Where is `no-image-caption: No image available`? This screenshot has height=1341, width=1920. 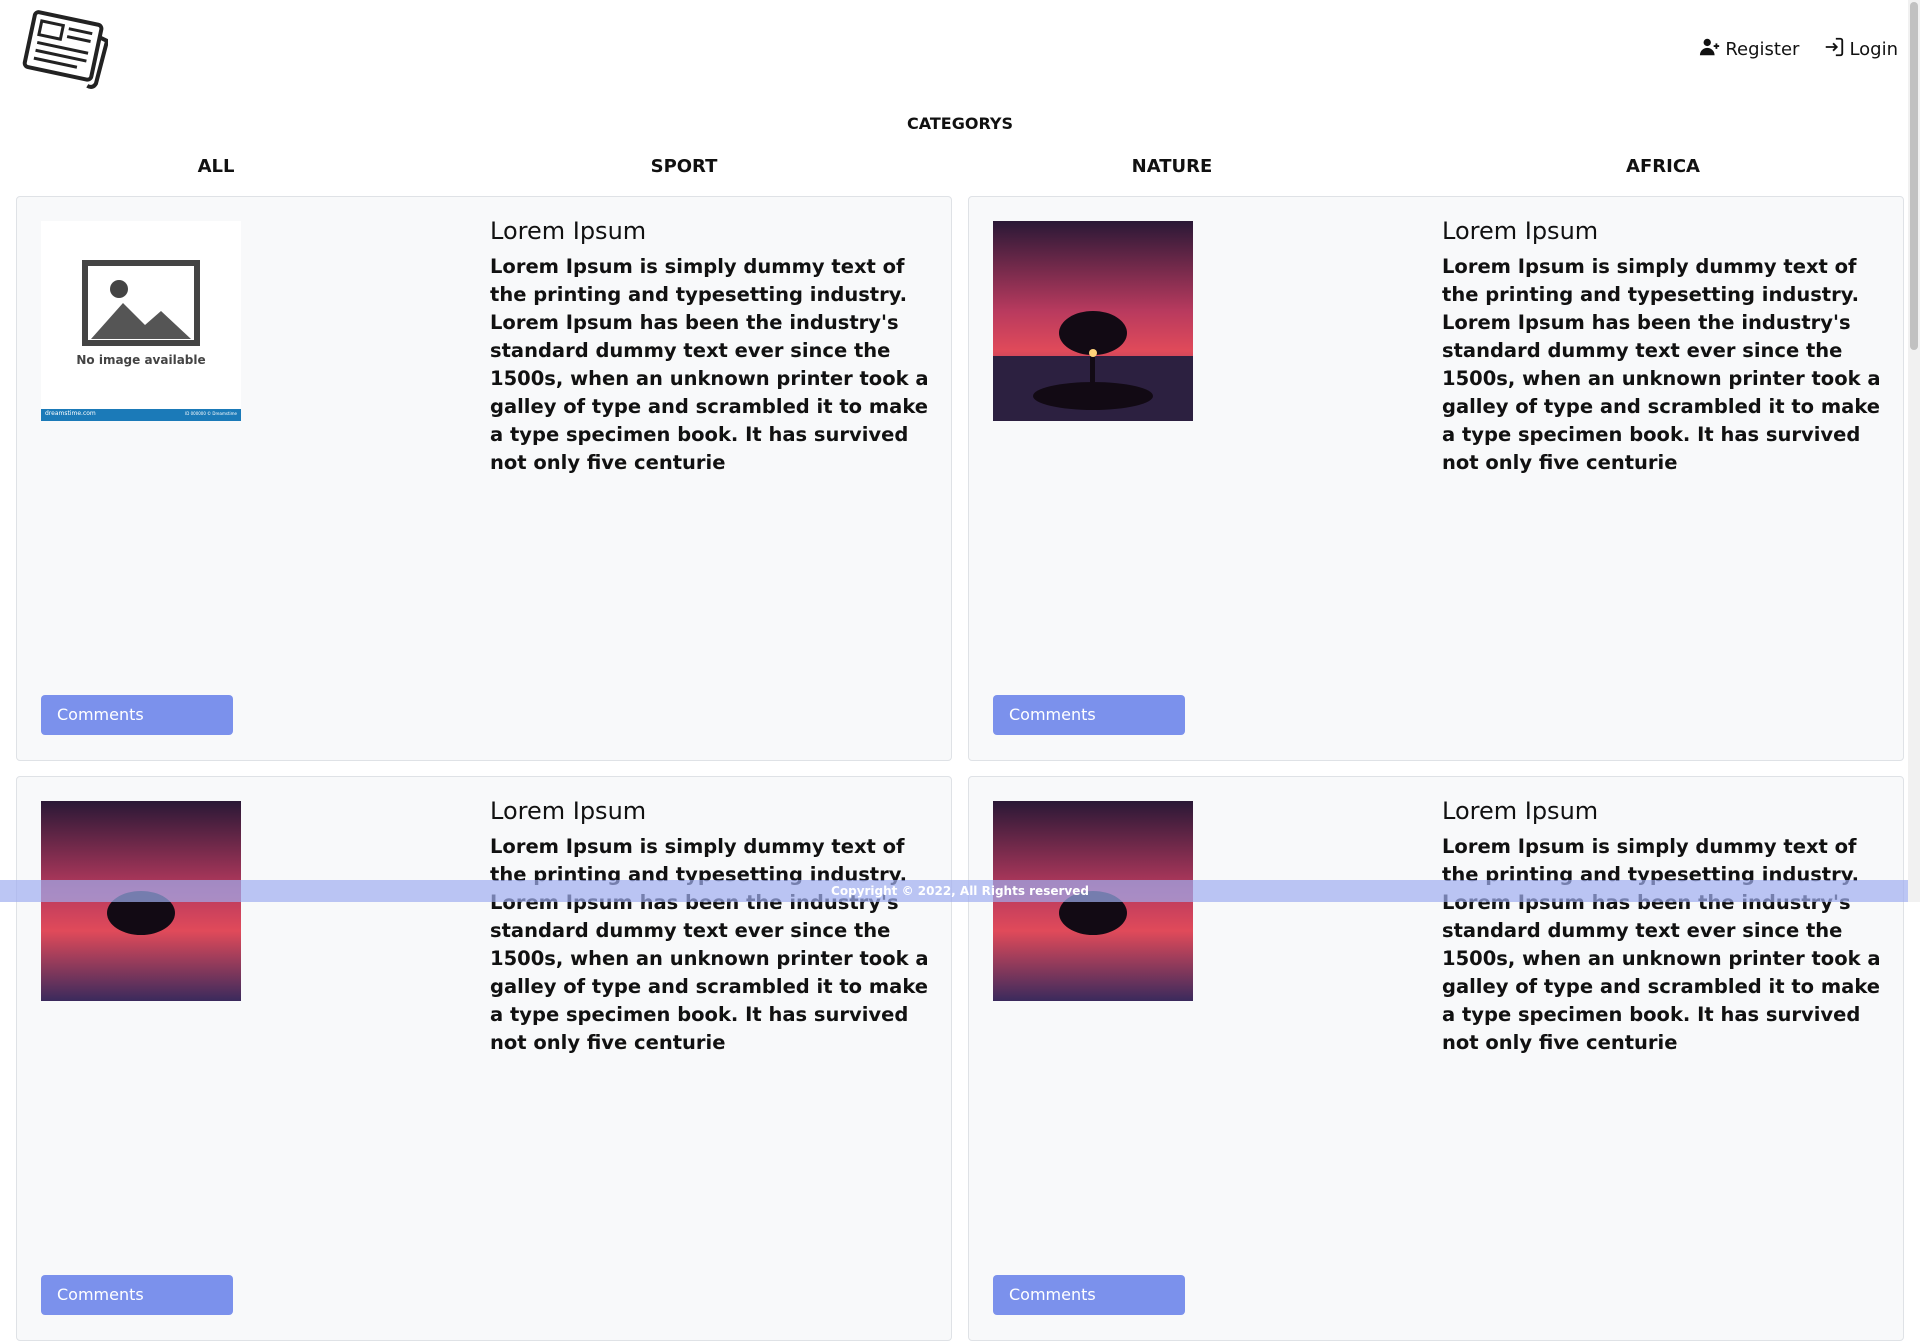 no-image-caption: No image available is located at coordinates (141, 360).